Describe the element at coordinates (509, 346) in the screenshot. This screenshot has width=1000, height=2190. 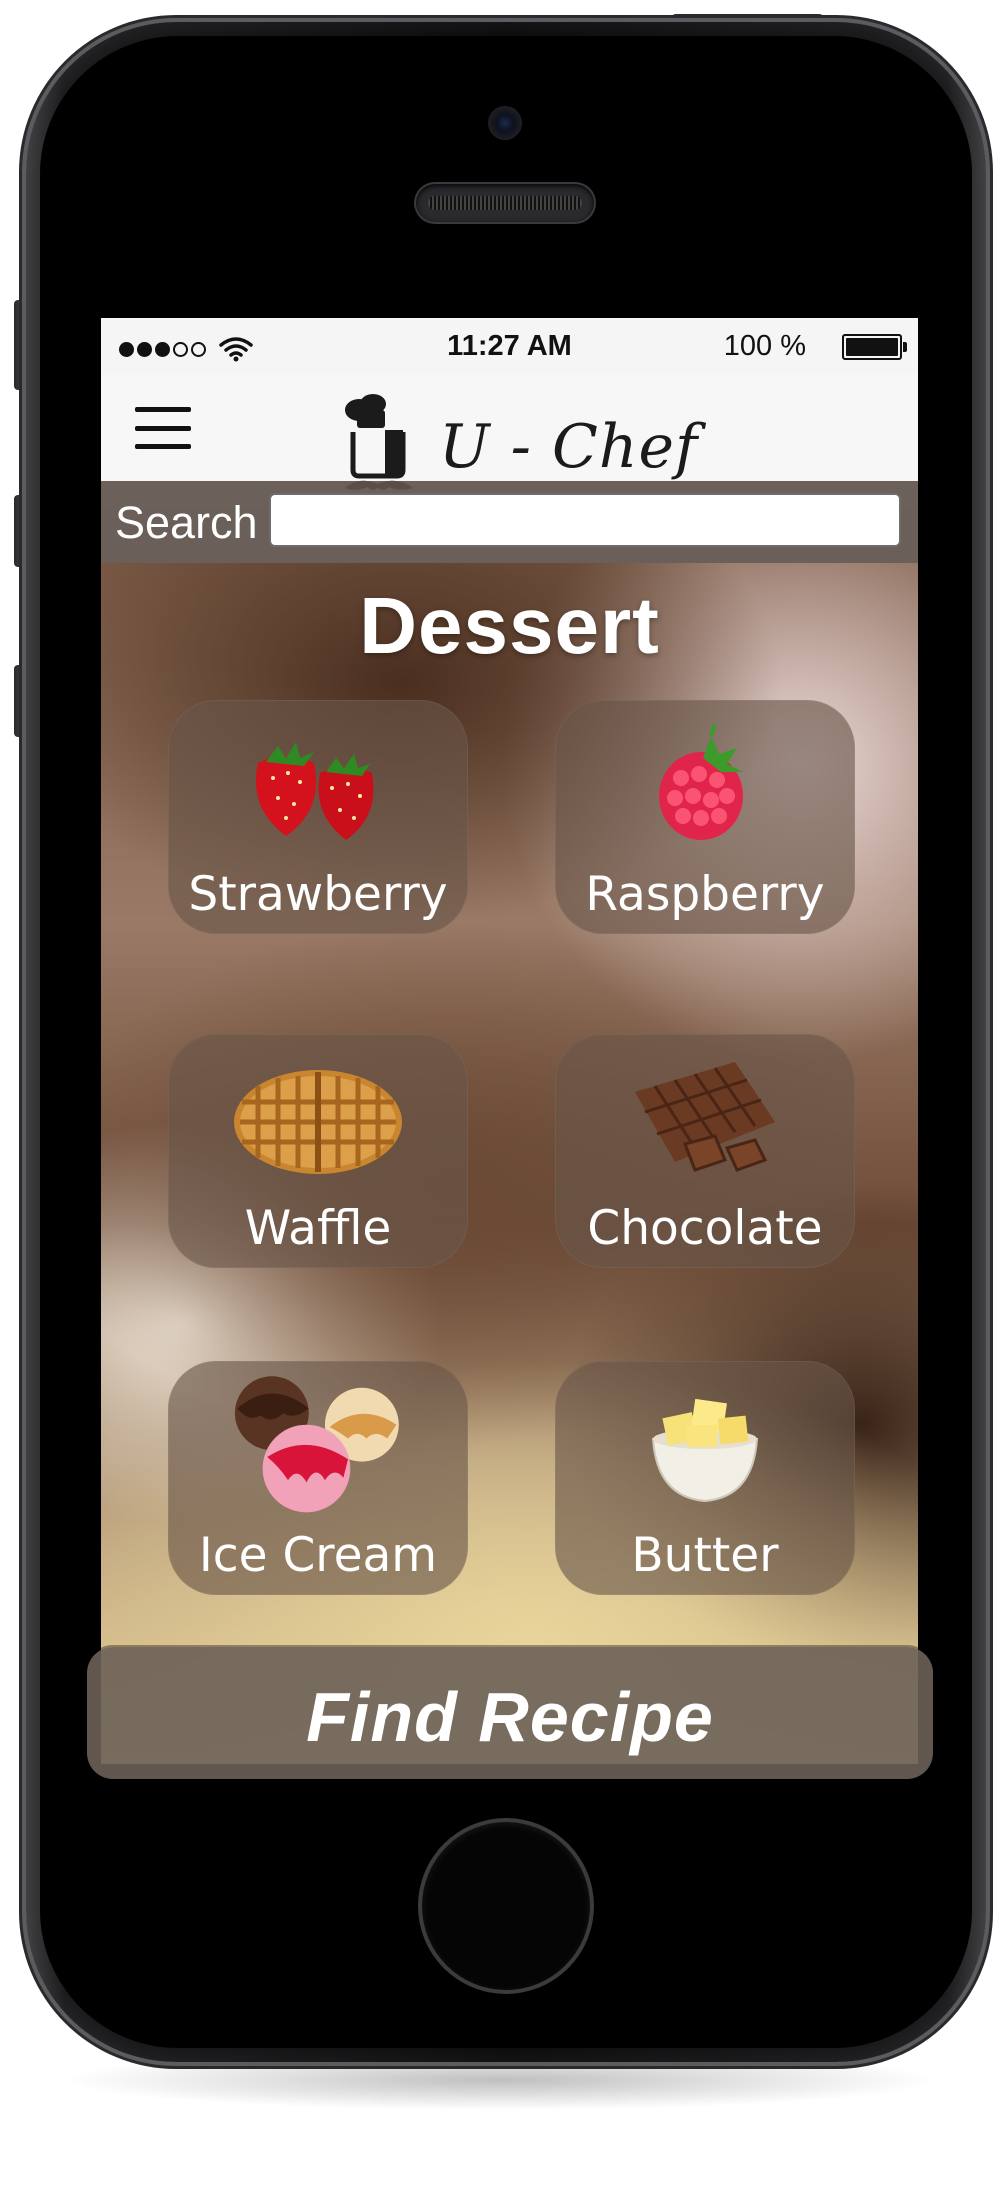
I see `status-bar: 11:27 AM 100 %` at that location.